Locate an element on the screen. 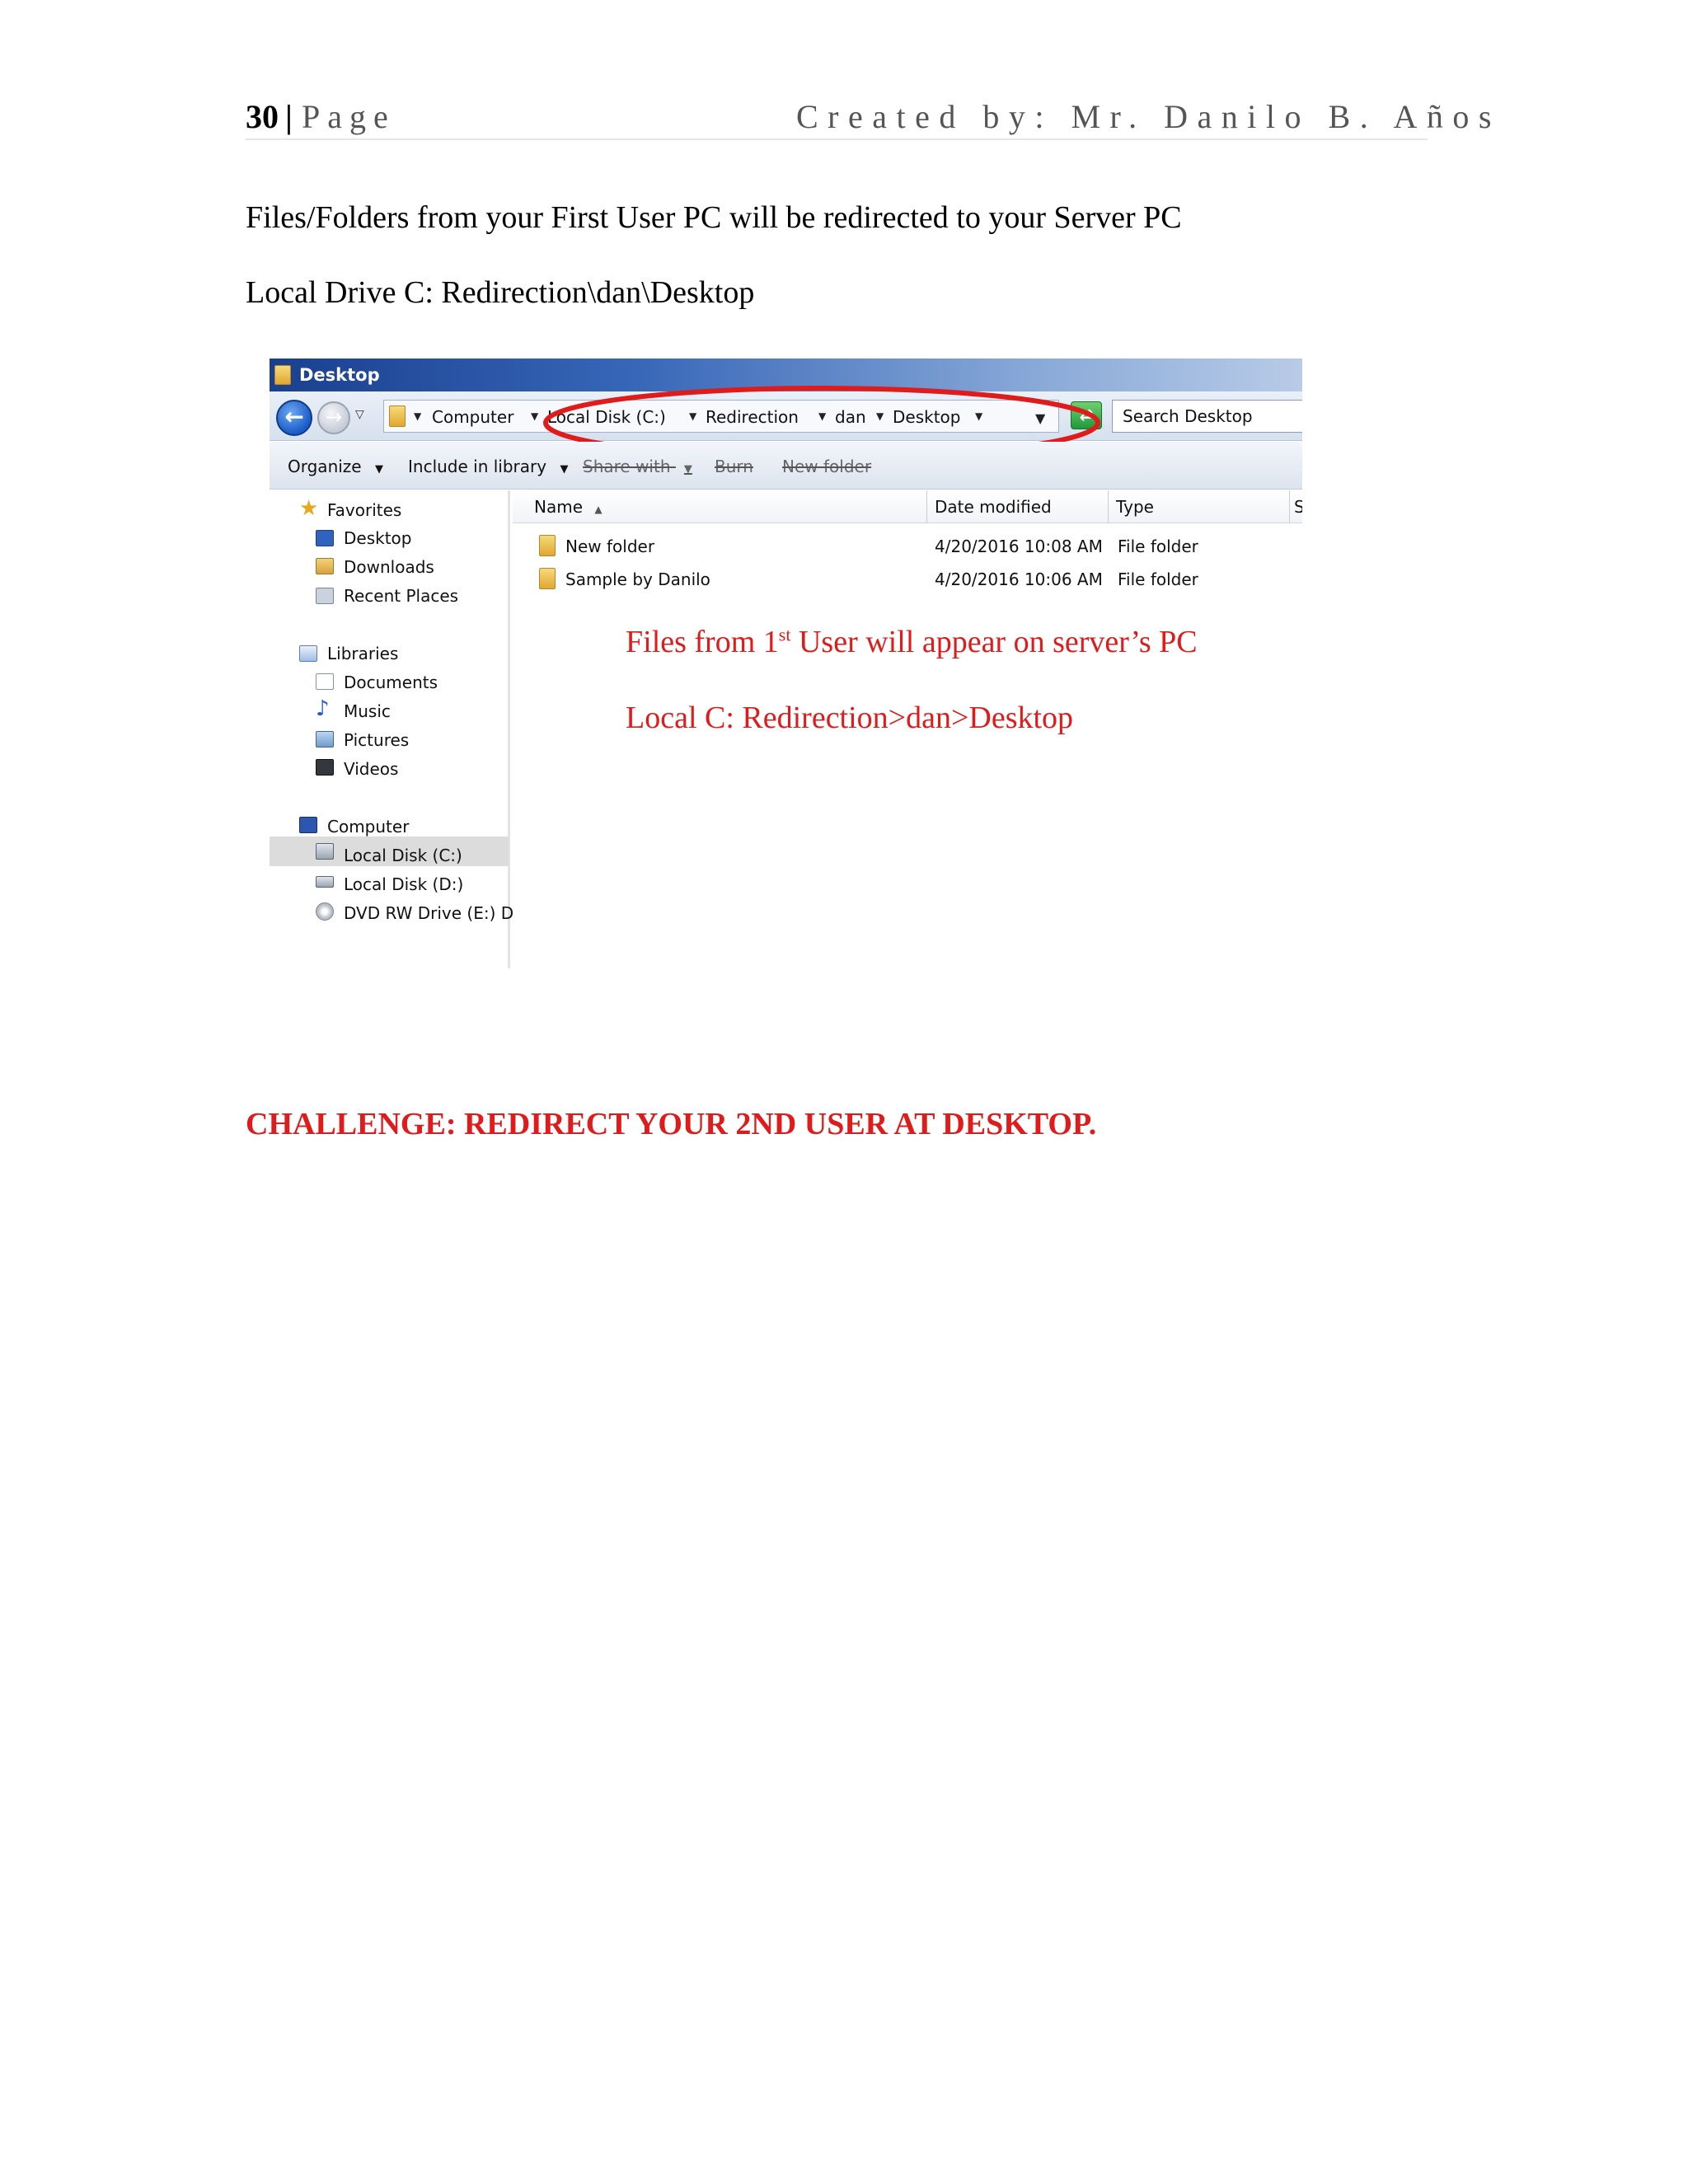  column-size: S is located at coordinates (1298, 507).